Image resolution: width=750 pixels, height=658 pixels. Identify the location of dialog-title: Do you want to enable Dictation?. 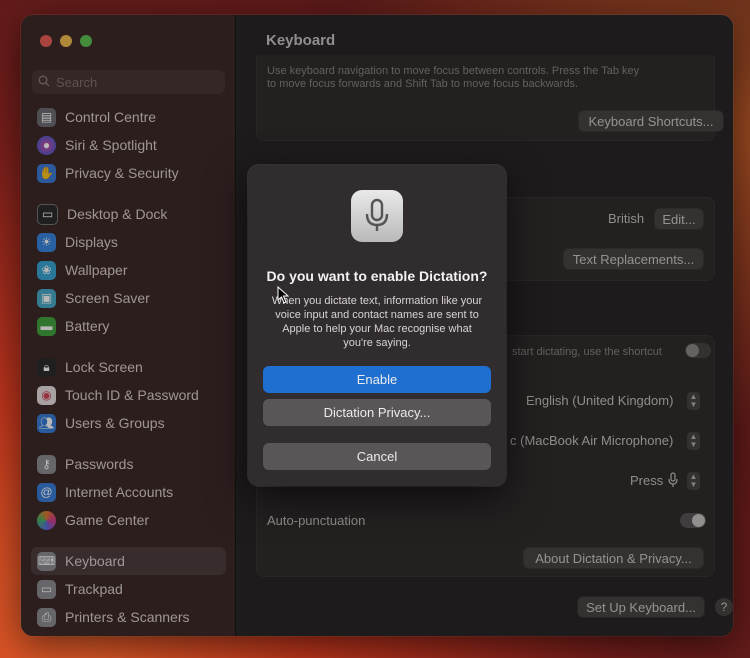
(377, 276).